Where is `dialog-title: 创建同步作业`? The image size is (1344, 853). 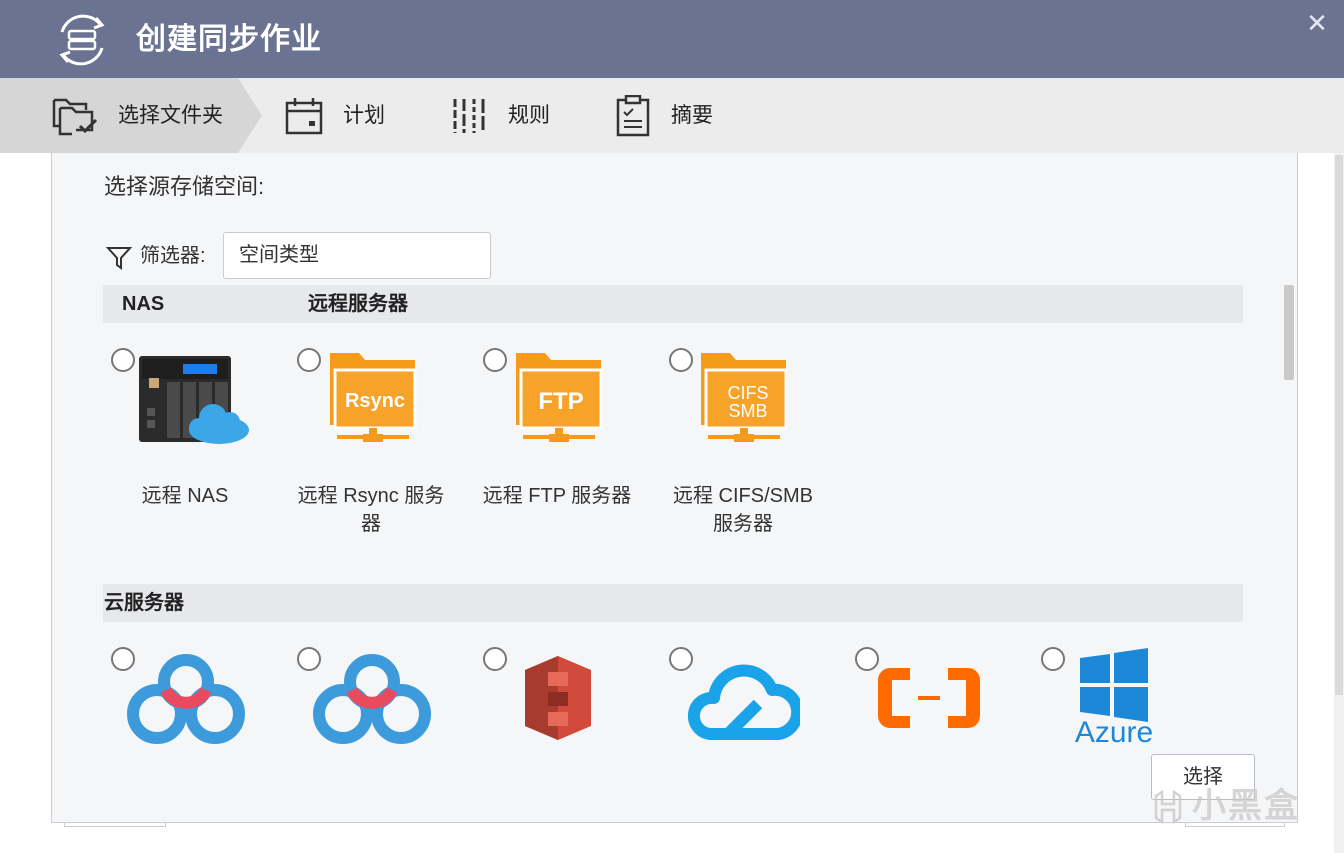
dialog-title: 创建同步作业 is located at coordinates (229, 39).